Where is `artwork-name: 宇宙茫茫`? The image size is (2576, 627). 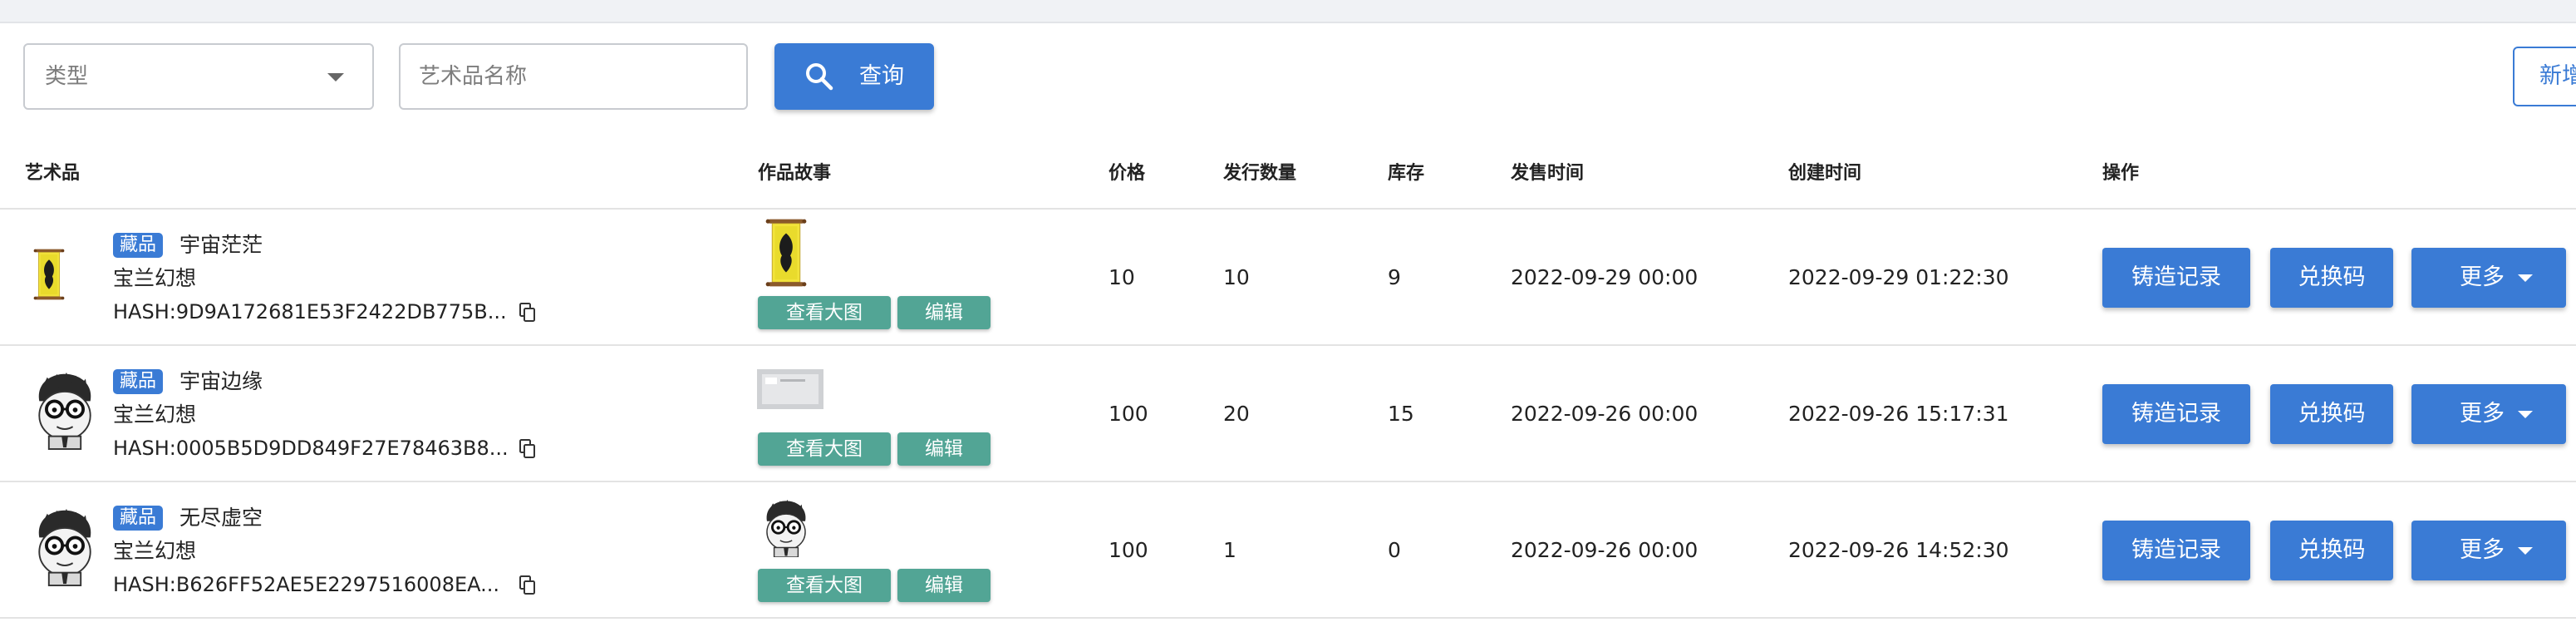
artwork-name: 宇宙茫茫 is located at coordinates (221, 245).